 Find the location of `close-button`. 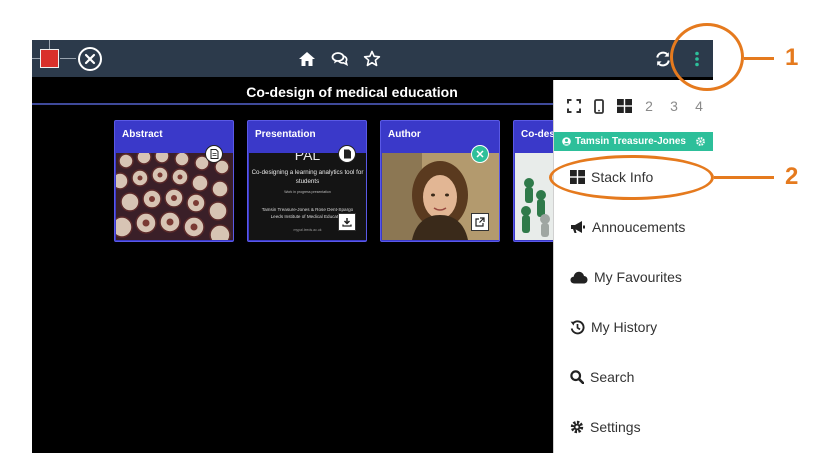

close-button is located at coordinates (90, 59).